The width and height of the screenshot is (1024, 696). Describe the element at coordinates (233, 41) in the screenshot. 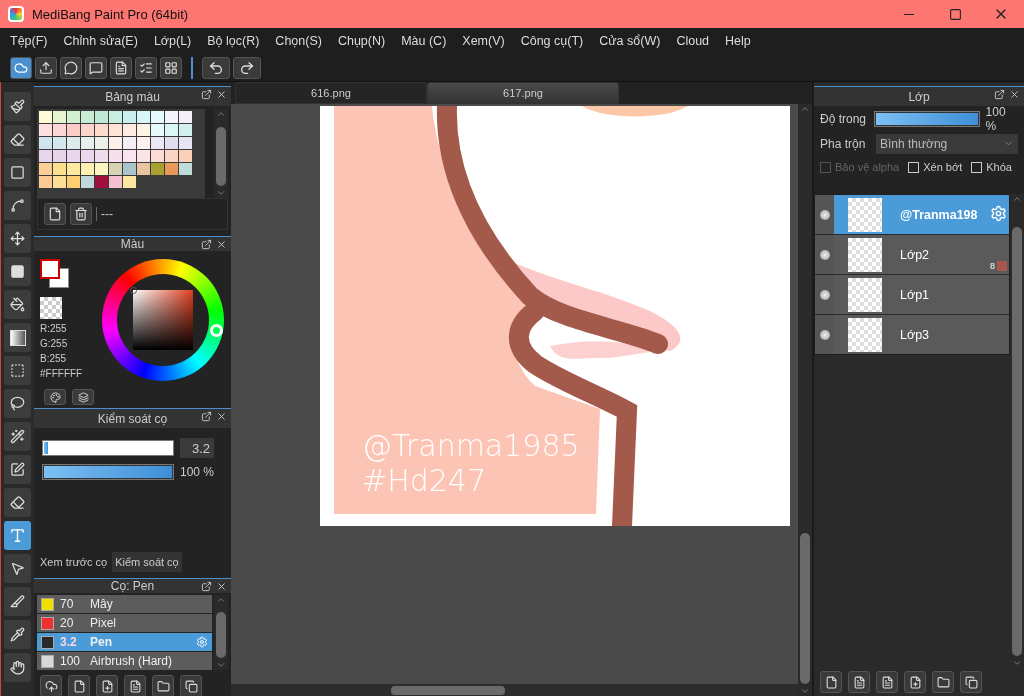

I see `menu-item: Bộ lọc(R)` at that location.